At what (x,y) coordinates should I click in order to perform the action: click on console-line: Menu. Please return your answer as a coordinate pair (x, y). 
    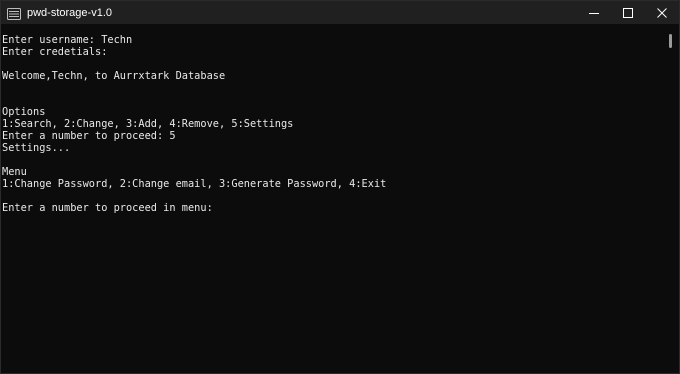
    Looking at the image, I should click on (14, 172).